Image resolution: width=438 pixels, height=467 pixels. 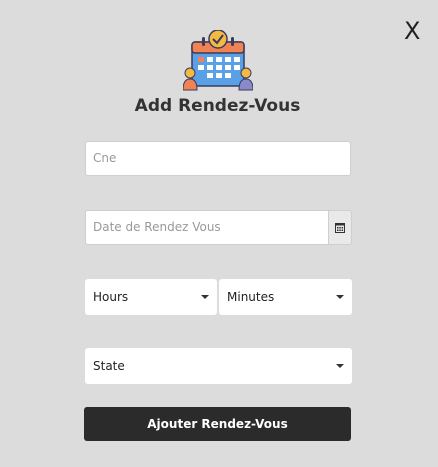 I want to click on calendar-icon, so click(x=340, y=227).